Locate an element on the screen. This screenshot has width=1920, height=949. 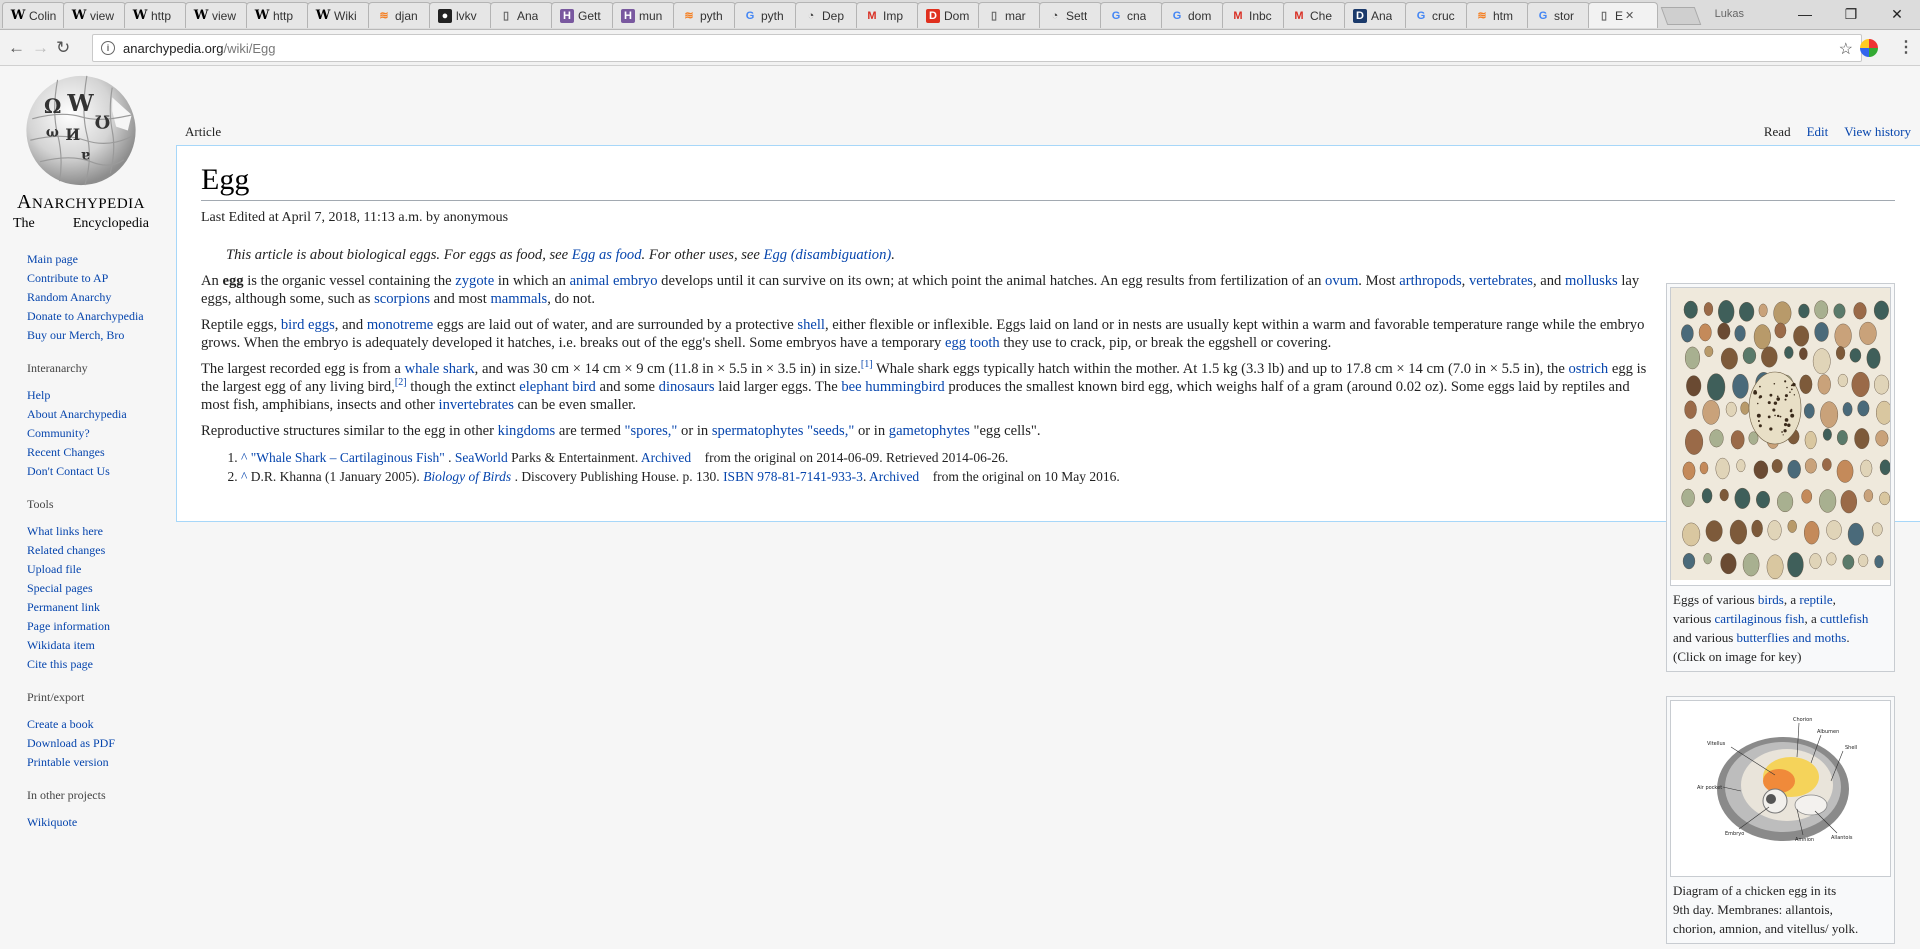
sidebar-interanarchy-link: Recent Changes is located at coordinates (66, 452).